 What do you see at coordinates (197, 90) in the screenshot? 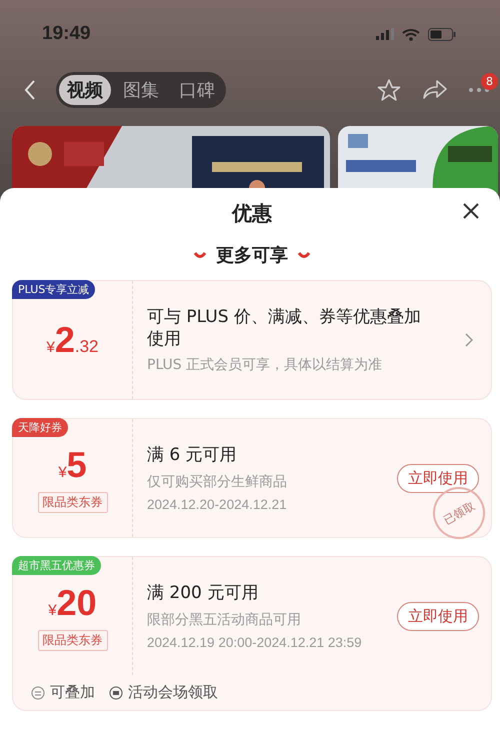
I see `media-tab: 口碑` at bounding box center [197, 90].